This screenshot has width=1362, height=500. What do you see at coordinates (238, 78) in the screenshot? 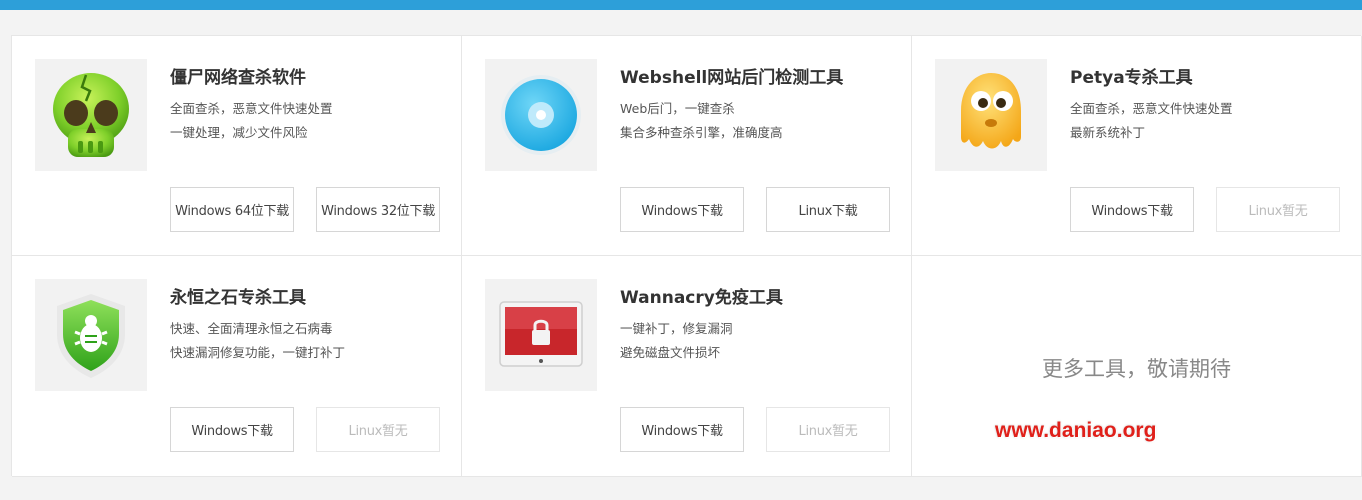
I see `tool-title: 僵尸网络查杀软件` at bounding box center [238, 78].